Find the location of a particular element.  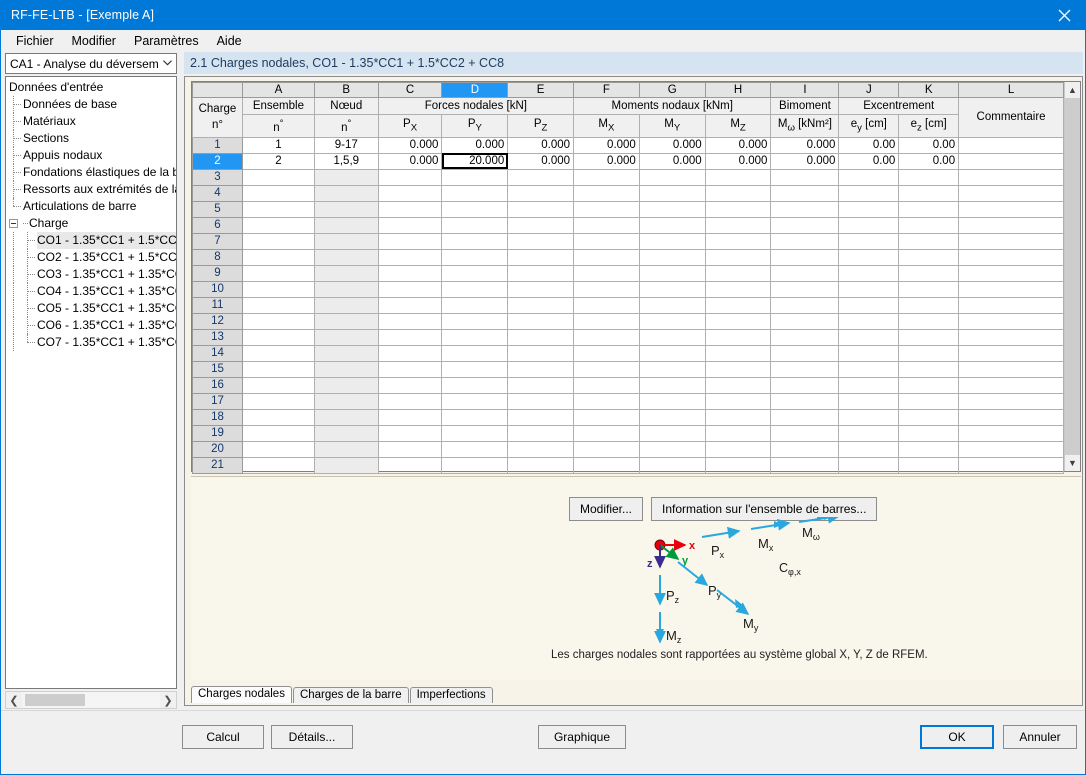

table-row: 18 is located at coordinates (628, 417).